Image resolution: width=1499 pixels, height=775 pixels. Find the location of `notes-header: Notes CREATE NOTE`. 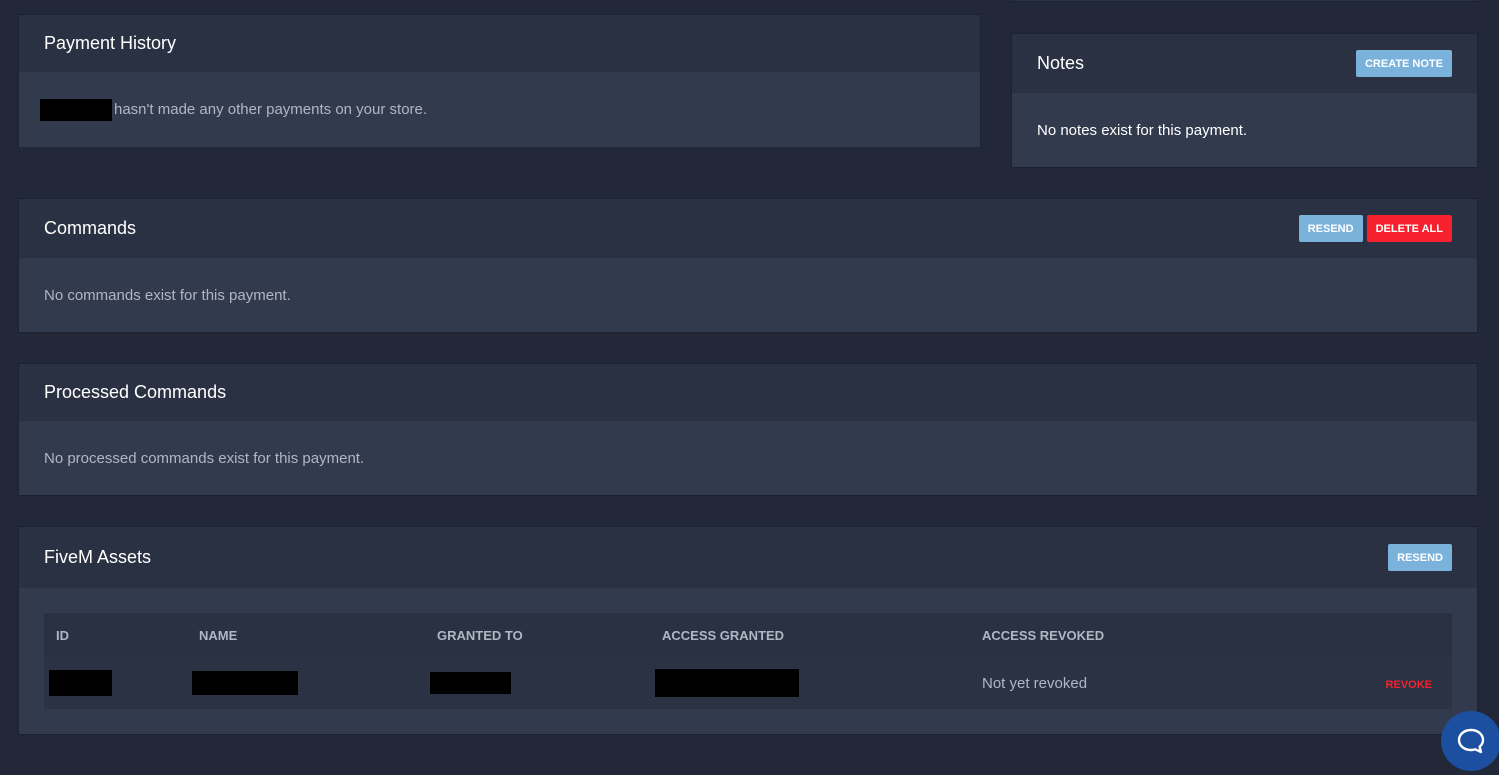

notes-header: Notes CREATE NOTE is located at coordinates (1244, 63).